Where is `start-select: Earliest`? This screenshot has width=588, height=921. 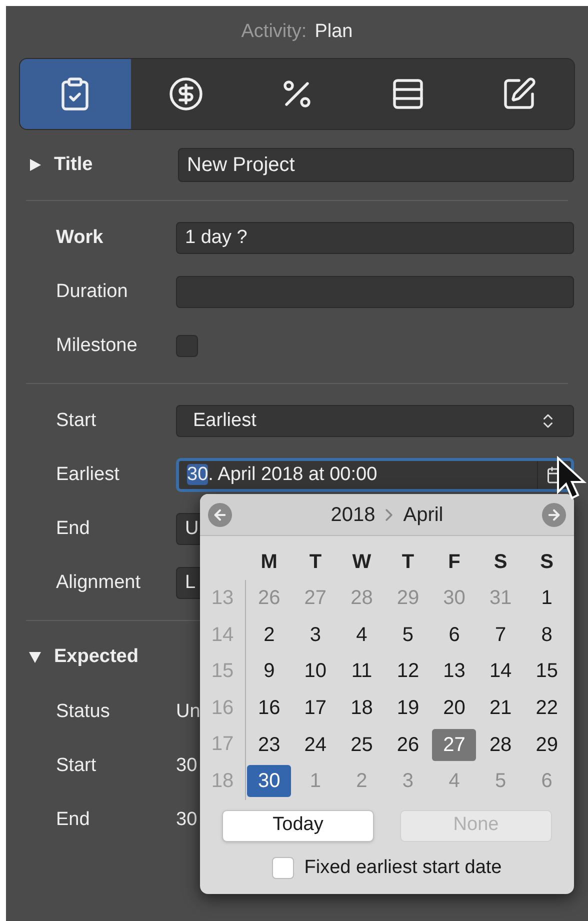 start-select: Earliest is located at coordinates (375, 421).